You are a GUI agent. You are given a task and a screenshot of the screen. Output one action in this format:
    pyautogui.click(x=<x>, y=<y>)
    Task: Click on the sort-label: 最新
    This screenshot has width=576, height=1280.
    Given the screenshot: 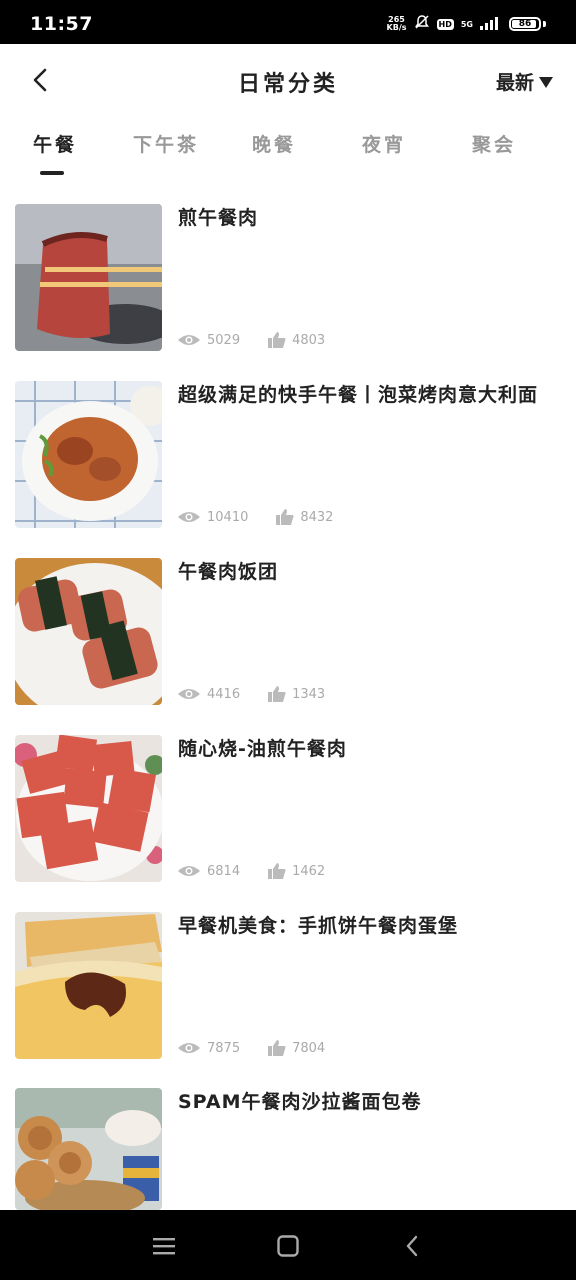 What is the action you would take?
    pyautogui.click(x=514, y=83)
    